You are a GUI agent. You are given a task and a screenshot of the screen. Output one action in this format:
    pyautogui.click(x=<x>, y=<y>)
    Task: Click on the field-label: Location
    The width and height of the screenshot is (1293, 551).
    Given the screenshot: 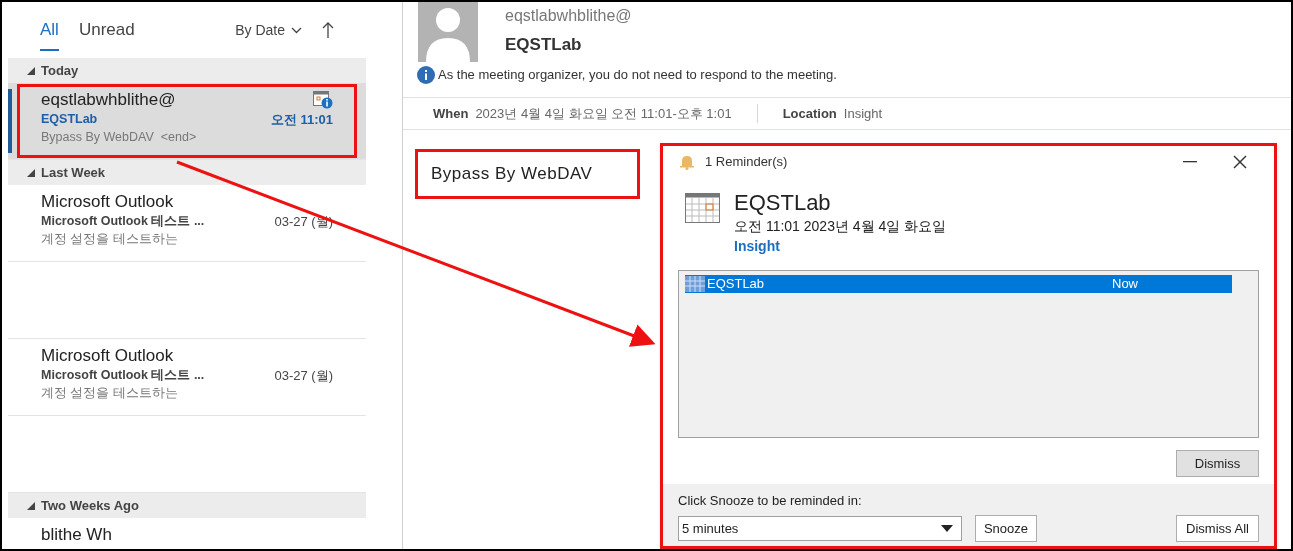 What is the action you would take?
    pyautogui.click(x=809, y=113)
    